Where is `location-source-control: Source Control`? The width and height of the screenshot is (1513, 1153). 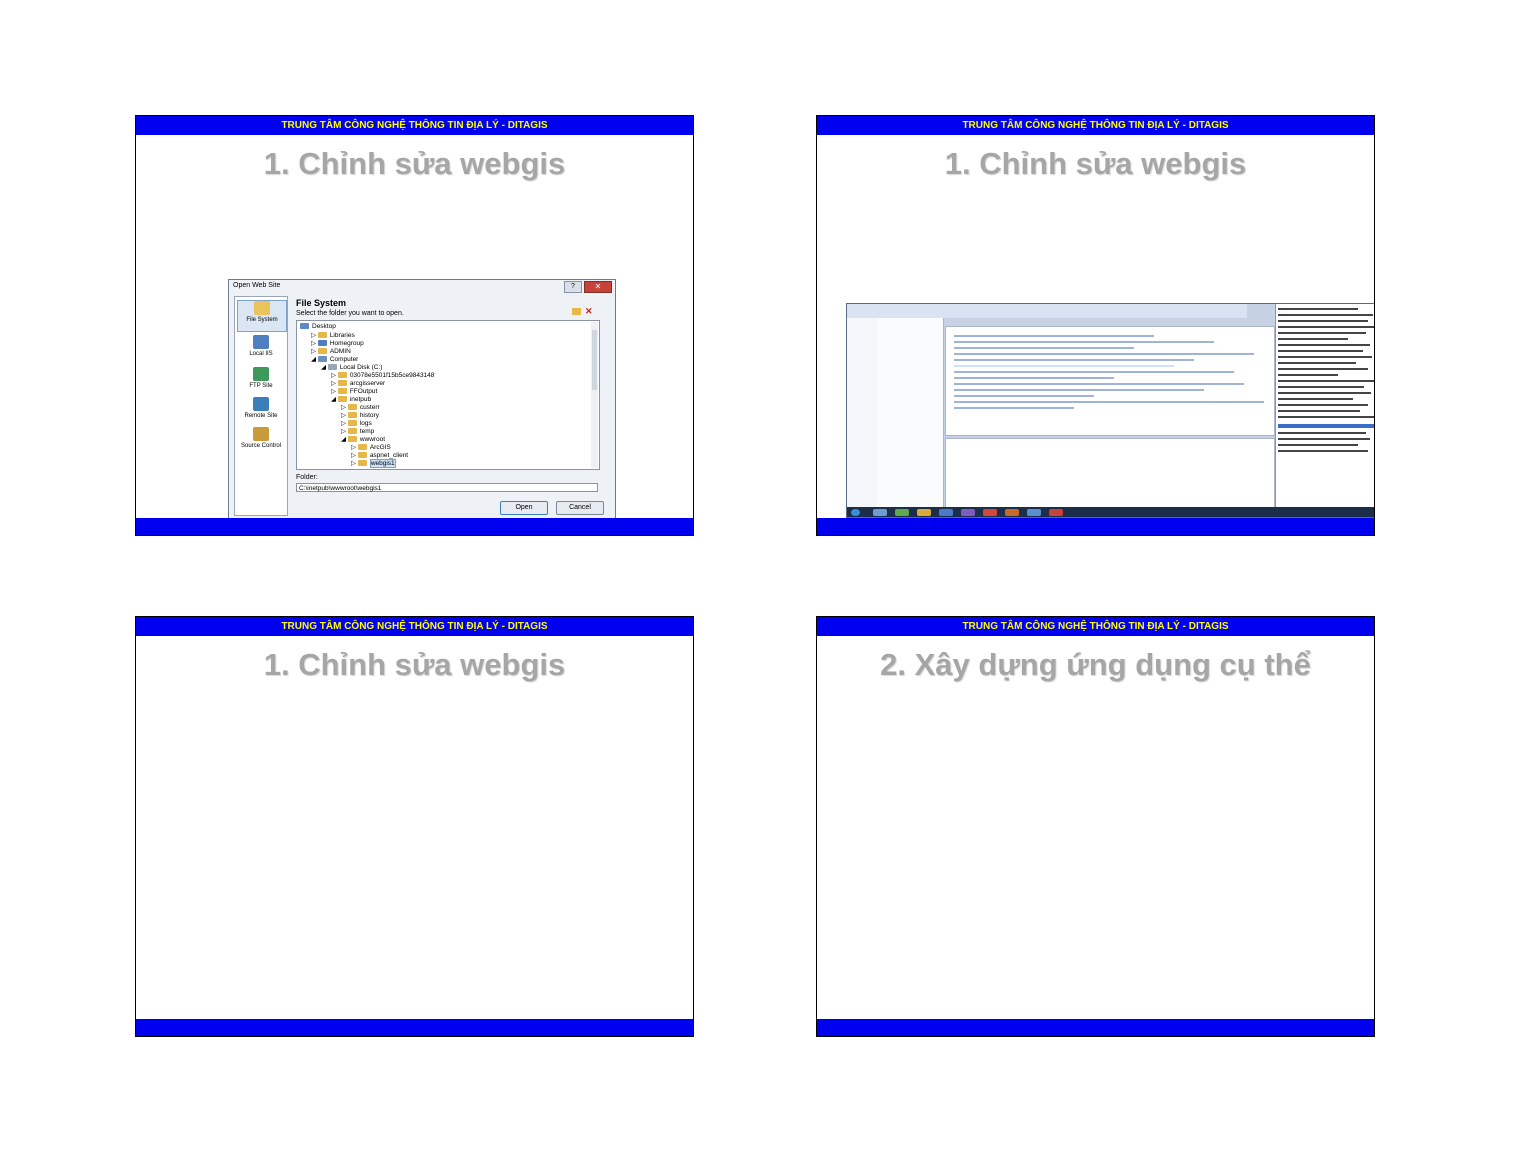 location-source-control: Source Control is located at coordinates (261, 438).